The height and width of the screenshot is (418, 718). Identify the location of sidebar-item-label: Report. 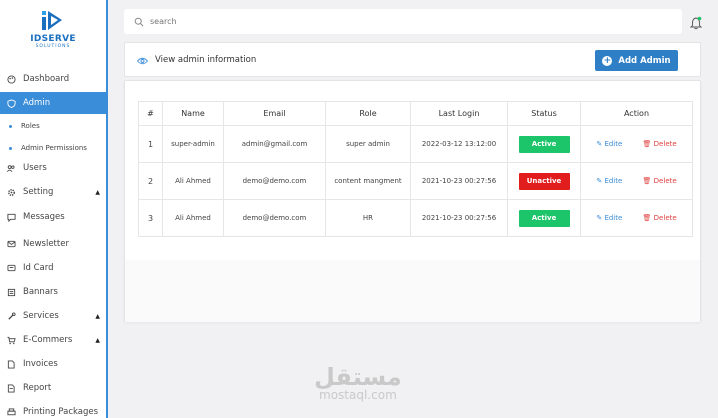
(37, 388).